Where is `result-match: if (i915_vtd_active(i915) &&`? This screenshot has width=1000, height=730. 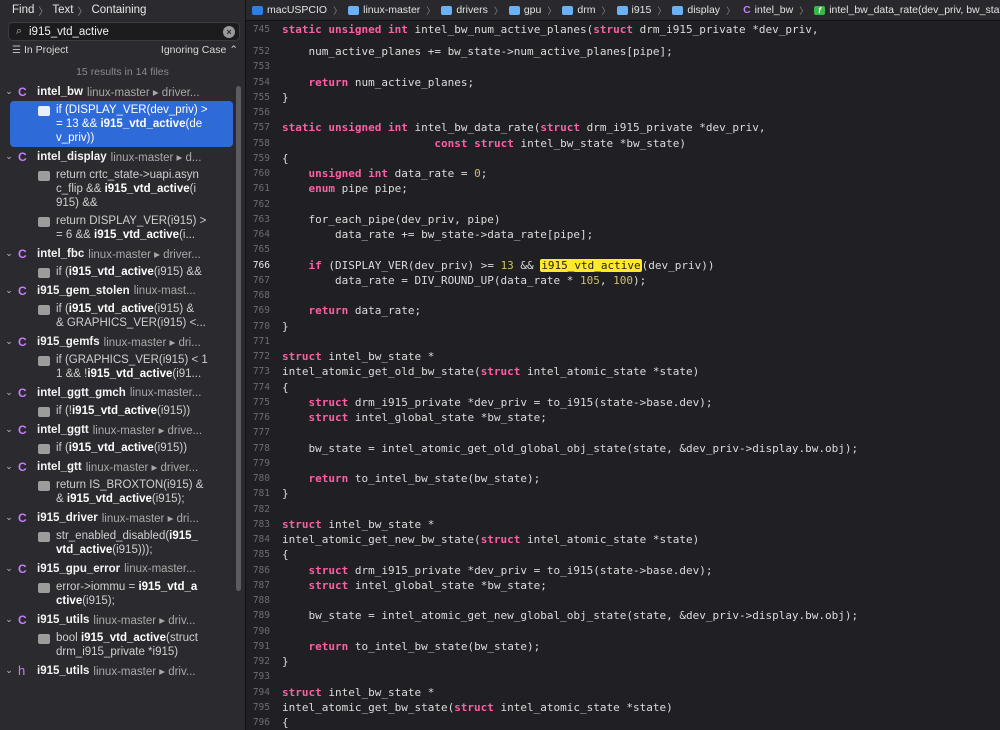 result-match: if (i915_vtd_active(i915) && is located at coordinates (121, 272).